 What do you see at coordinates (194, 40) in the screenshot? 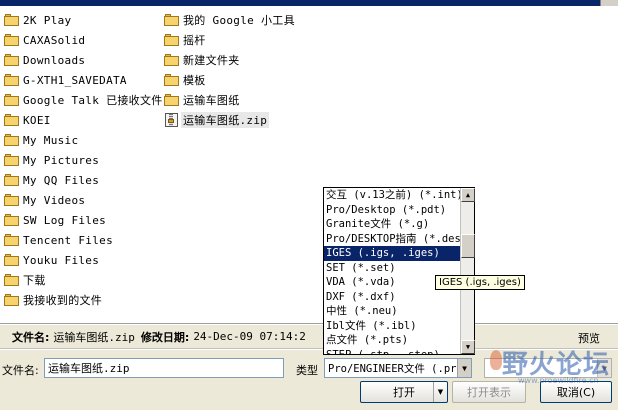
I see `list-item-label: 摇杆` at bounding box center [194, 40].